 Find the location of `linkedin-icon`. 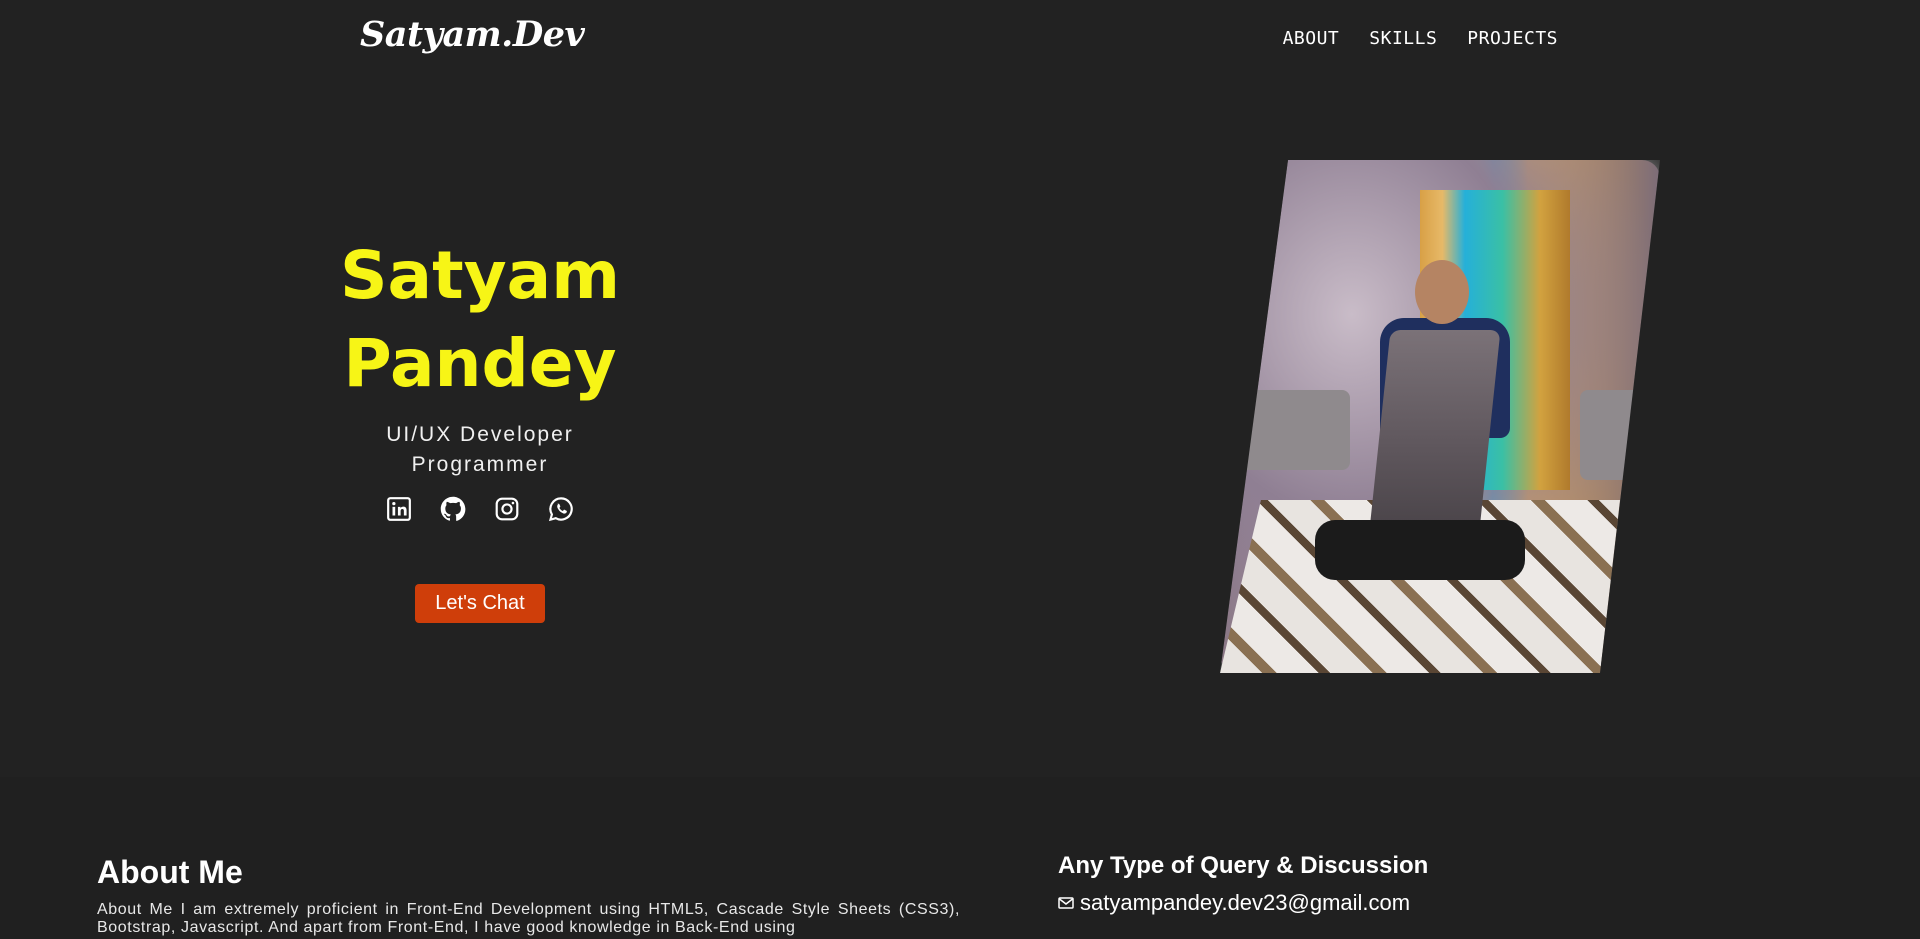

linkedin-icon is located at coordinates (399, 509).